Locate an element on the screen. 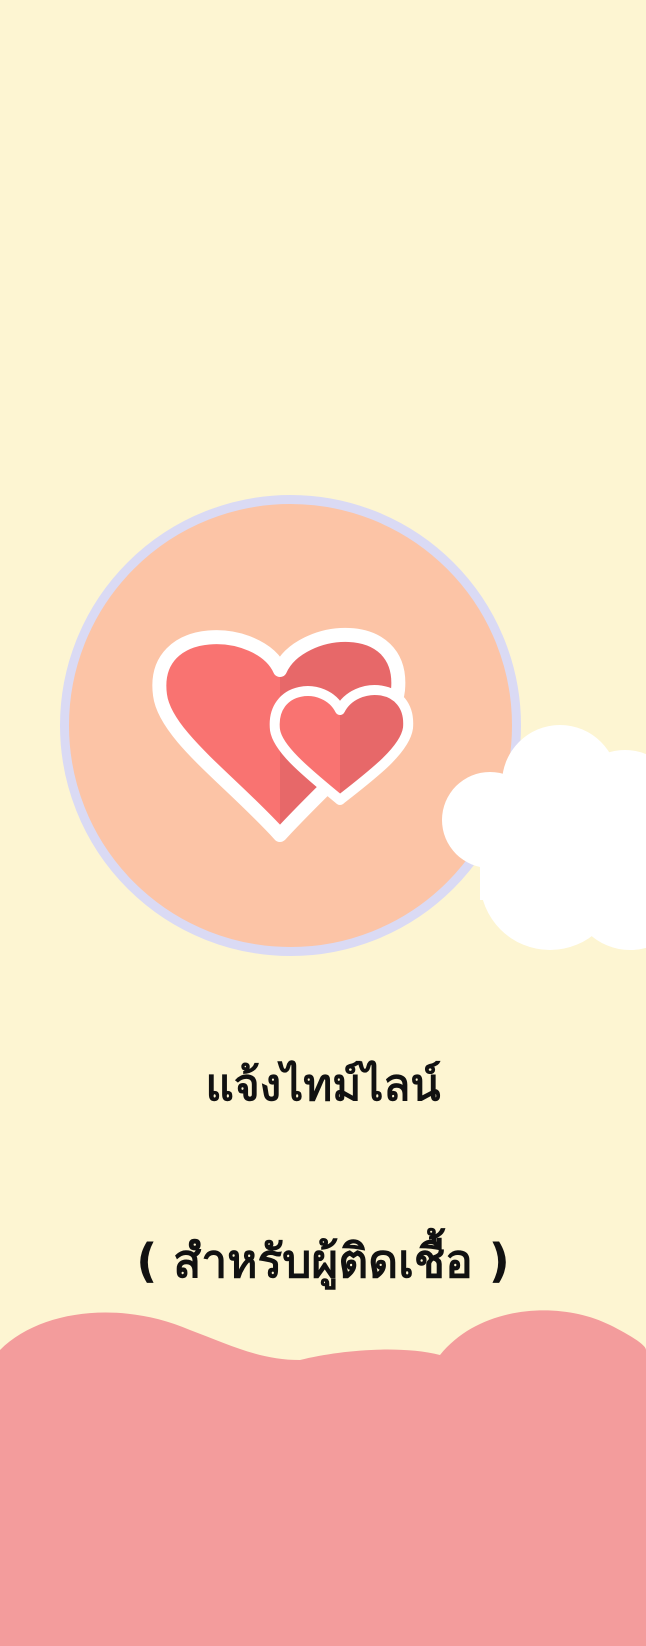 Image resolution: width=646 pixels, height=1646 pixels. page-subtitle: ( สำหรับผู้ติดเชื้อ ) is located at coordinates (323, 1261).